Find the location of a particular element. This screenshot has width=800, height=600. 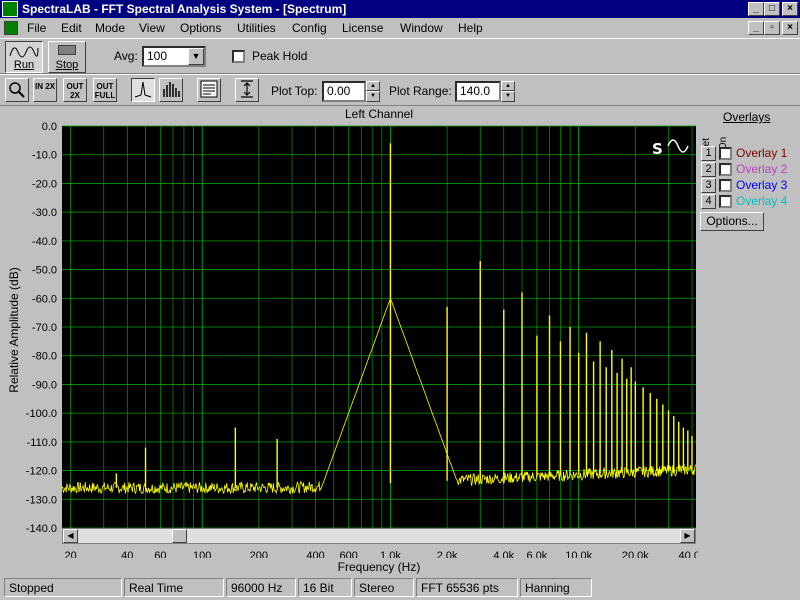

plot-range-down-button: ▼ is located at coordinates (508, 96).